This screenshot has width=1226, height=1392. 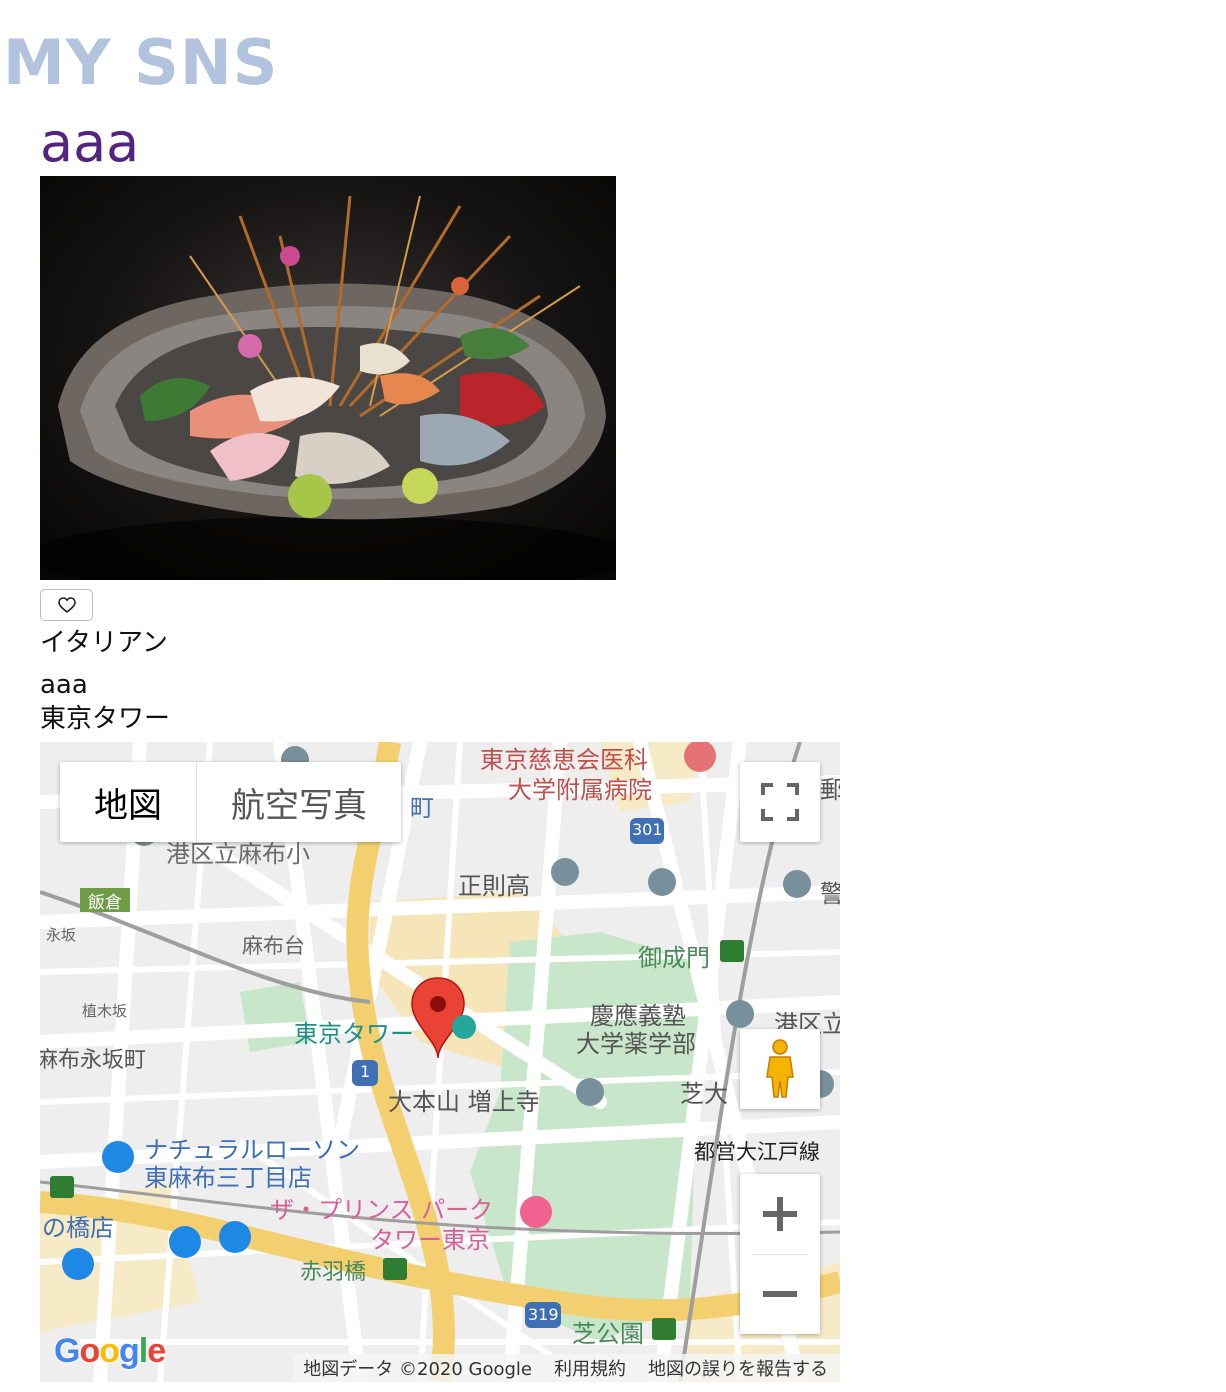 I want to click on map-label-nagasaka: 麻布永坂町, so click(x=93, y=1060).